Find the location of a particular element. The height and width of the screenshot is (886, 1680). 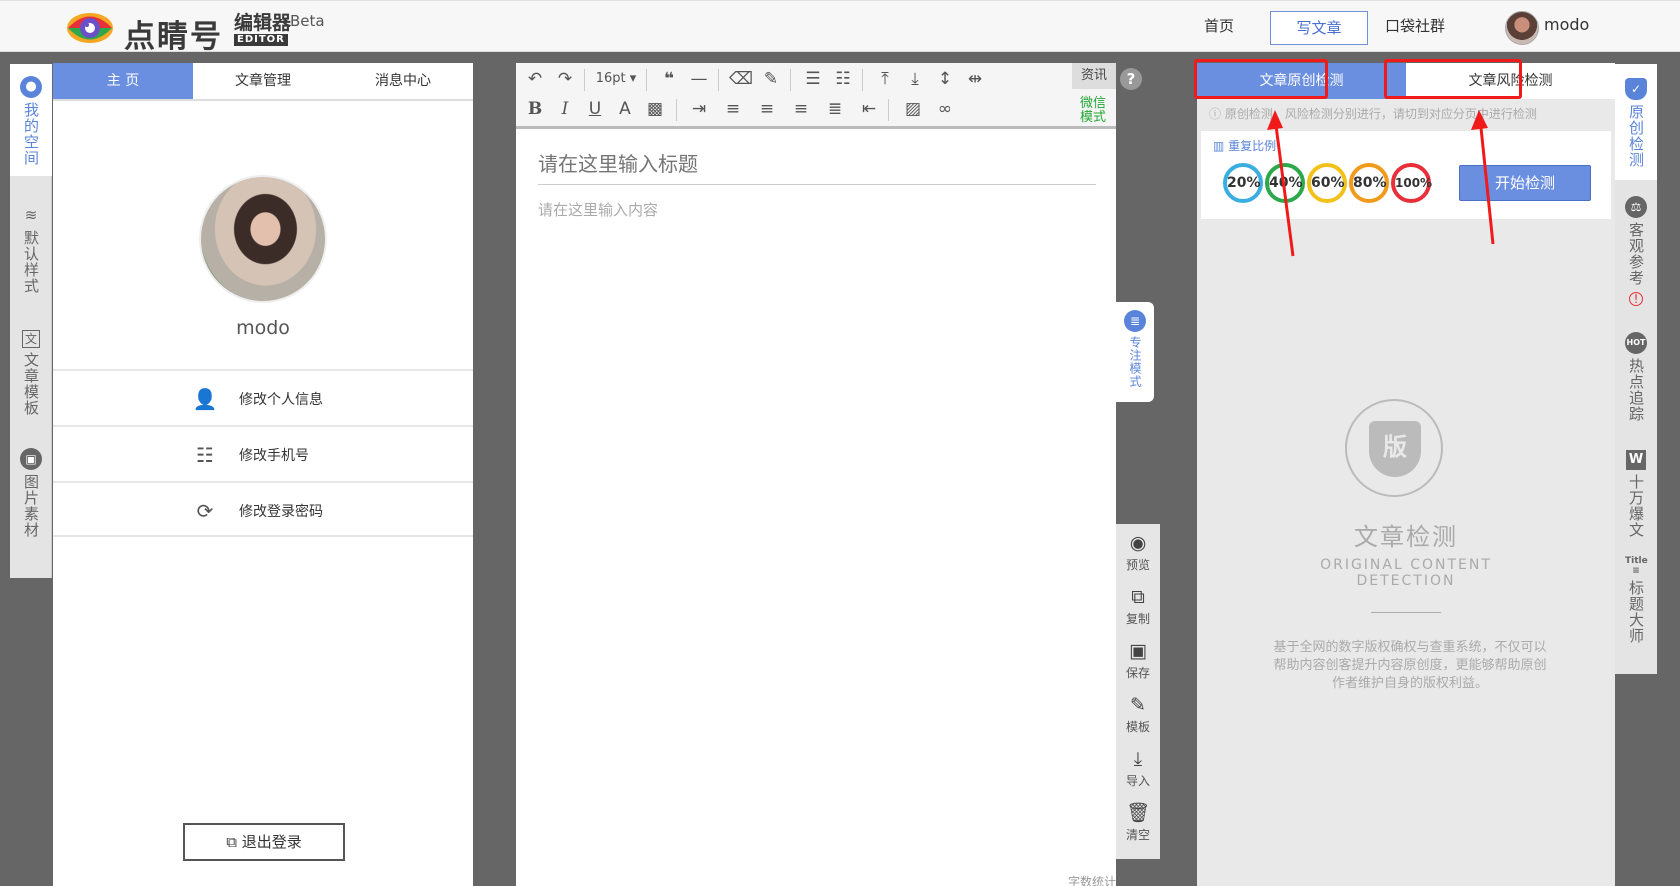

external-link-icon: ⧉ is located at coordinates (234, 842).